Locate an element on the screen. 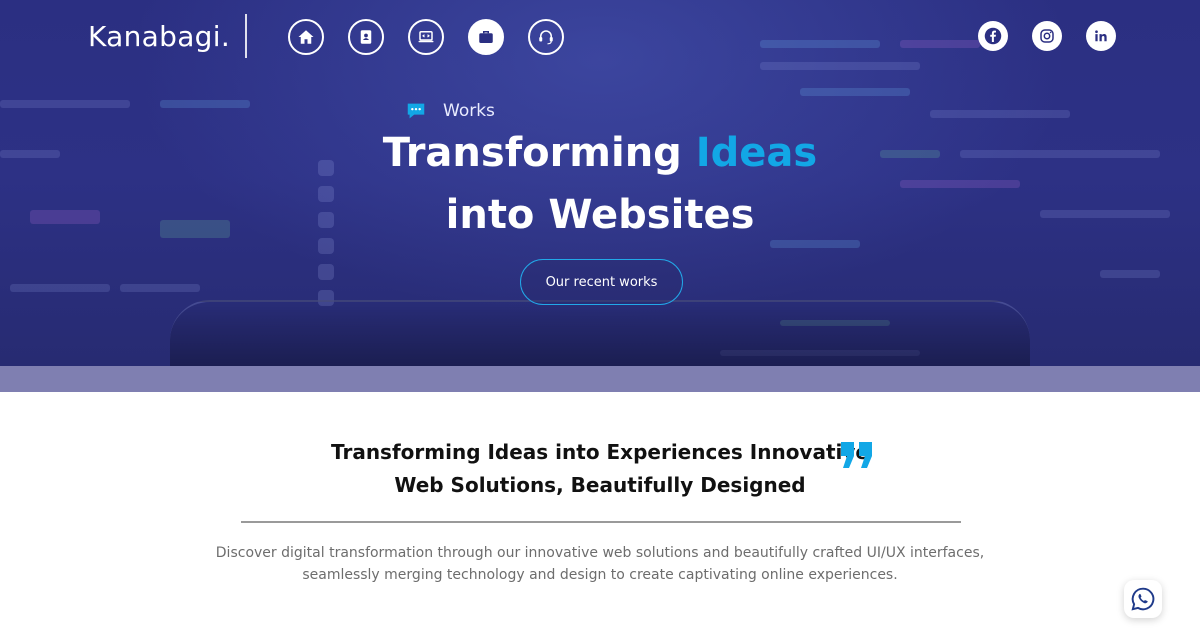  instagram-icon is located at coordinates (1047, 36).